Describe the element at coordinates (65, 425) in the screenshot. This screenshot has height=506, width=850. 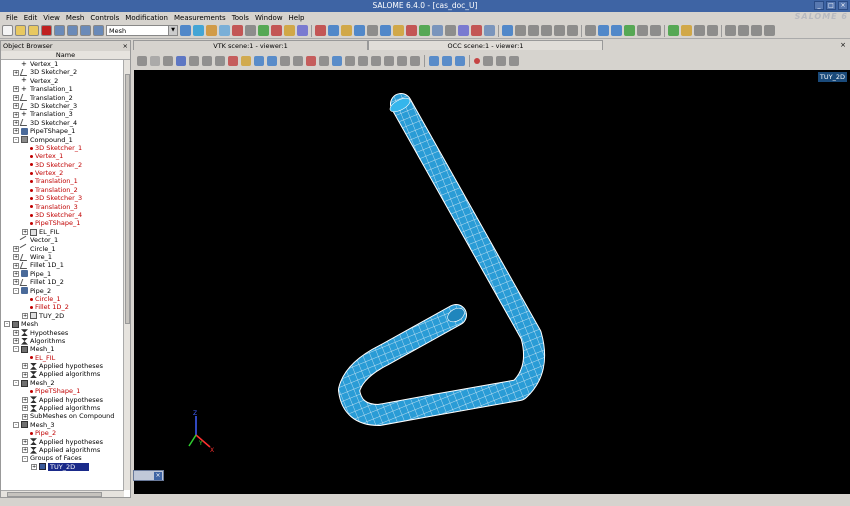
I see `tree-item: - Mesh_3` at that location.